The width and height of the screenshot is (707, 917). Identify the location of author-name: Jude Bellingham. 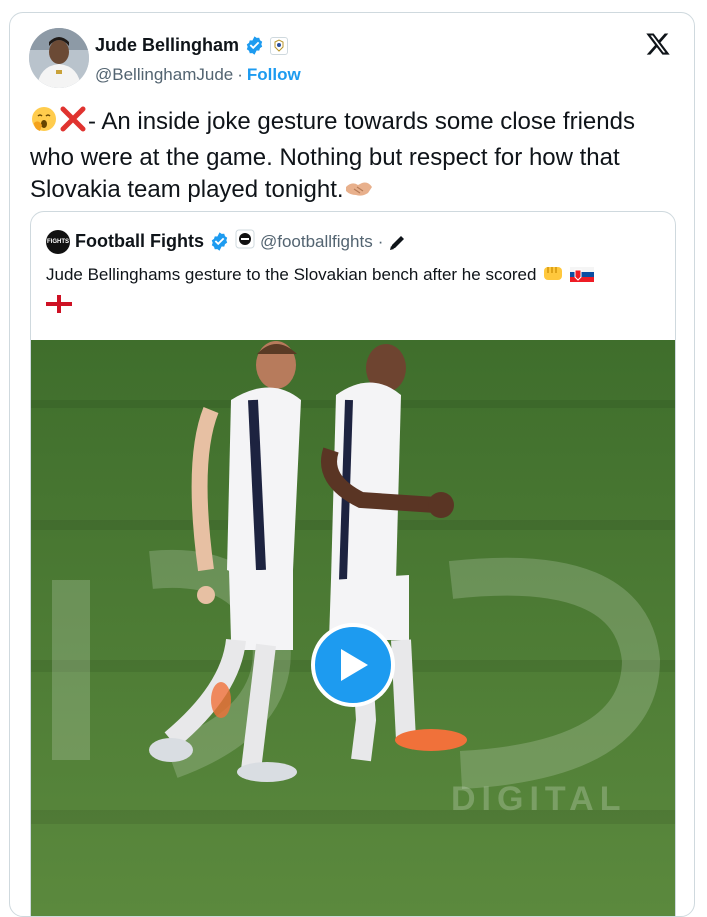
(167, 45).